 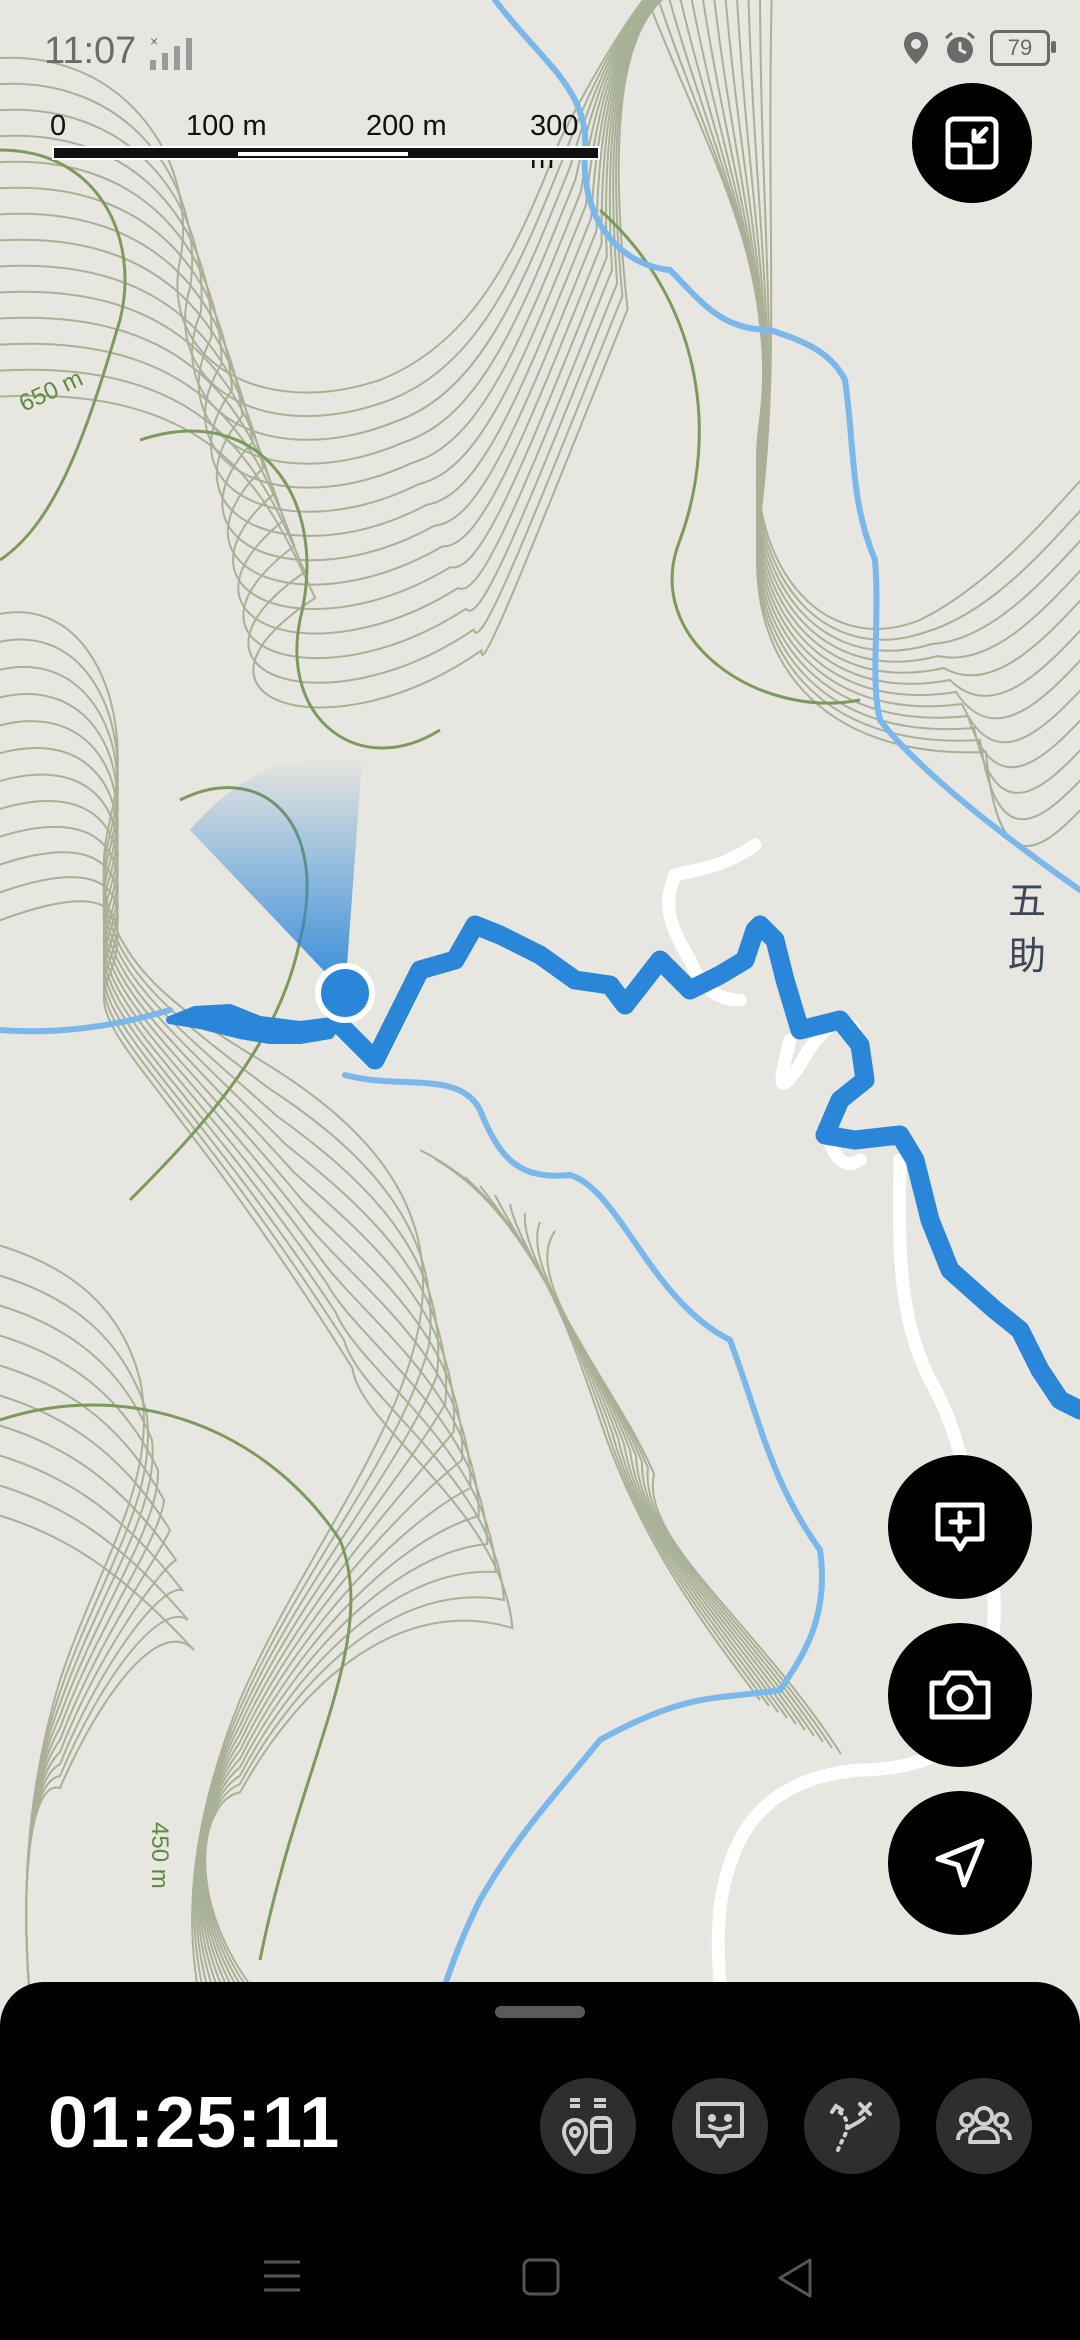 What do you see at coordinates (58, 126) in the screenshot?
I see `scale-label: 0` at bounding box center [58, 126].